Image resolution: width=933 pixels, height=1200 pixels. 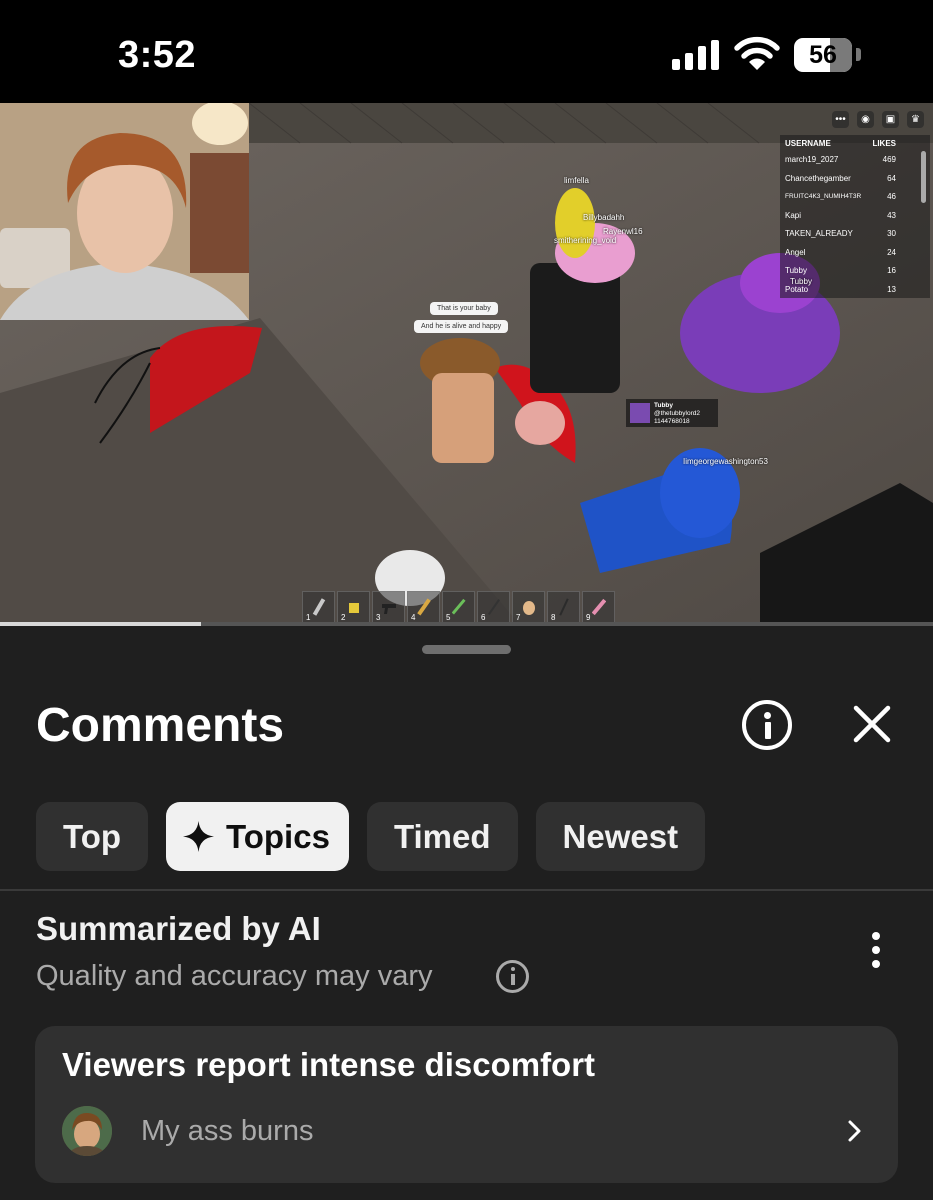 I want to click on hotbar-slot: 1, so click(x=318, y=607).